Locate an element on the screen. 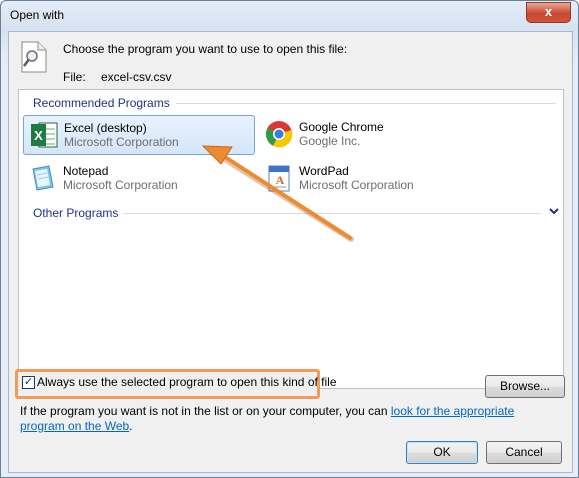 This screenshot has width=579, height=478. annotation-arrow is located at coordinates (277, 193).